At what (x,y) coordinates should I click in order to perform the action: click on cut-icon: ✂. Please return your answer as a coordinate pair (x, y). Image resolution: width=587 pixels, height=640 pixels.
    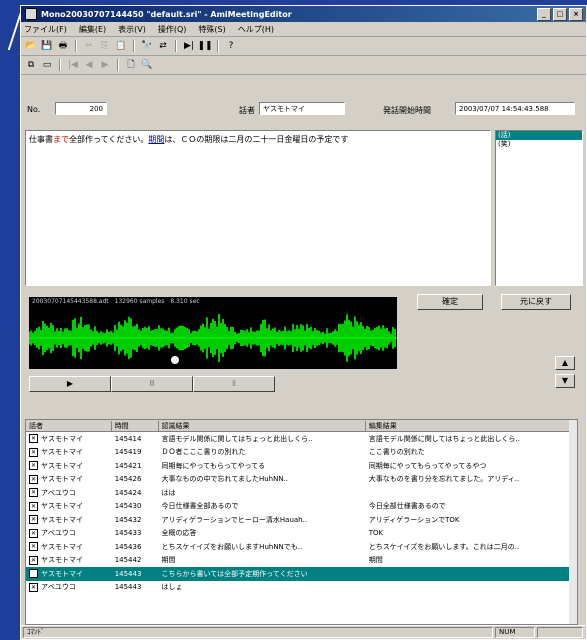
    Looking at the image, I should click on (89, 46).